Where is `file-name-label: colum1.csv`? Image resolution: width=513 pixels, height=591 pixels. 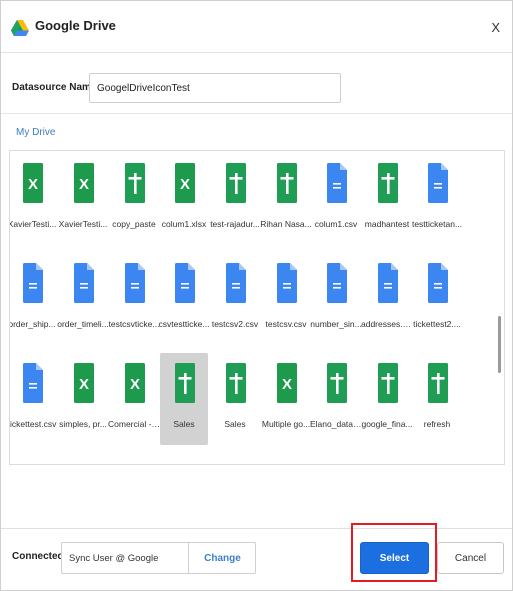 file-name-label: colum1.csv is located at coordinates (336, 224).